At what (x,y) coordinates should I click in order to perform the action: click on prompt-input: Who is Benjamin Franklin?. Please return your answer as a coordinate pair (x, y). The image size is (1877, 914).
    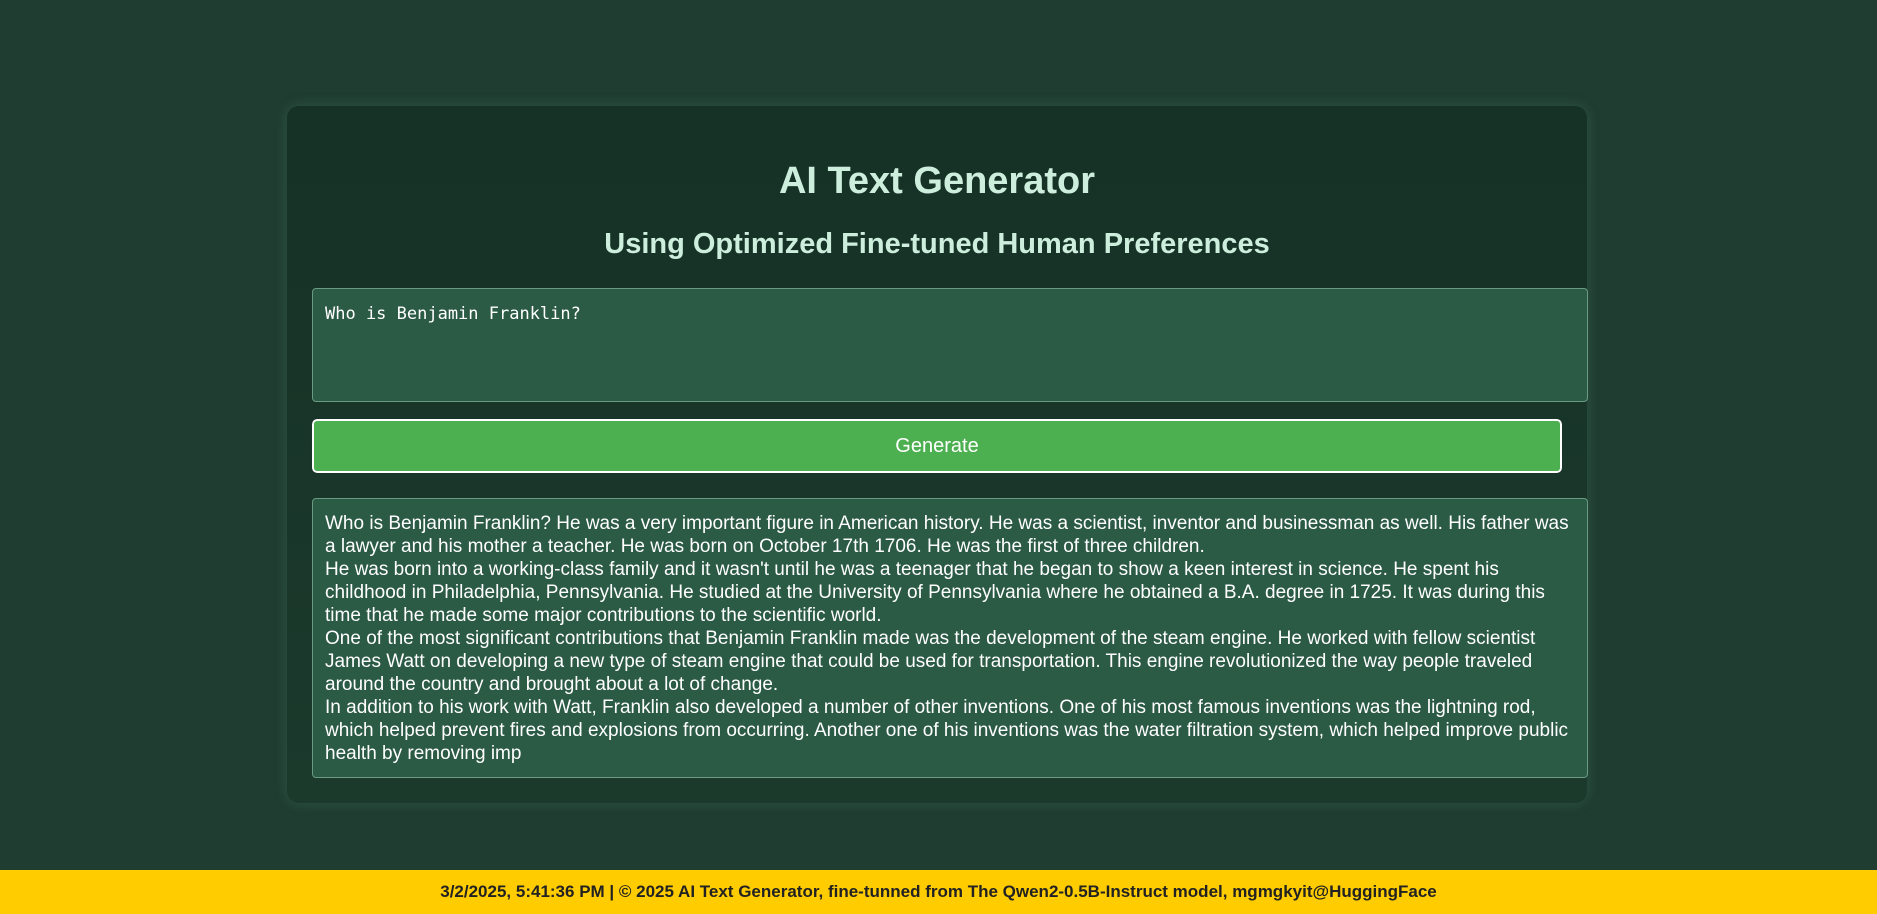
    Looking at the image, I should click on (950, 345).